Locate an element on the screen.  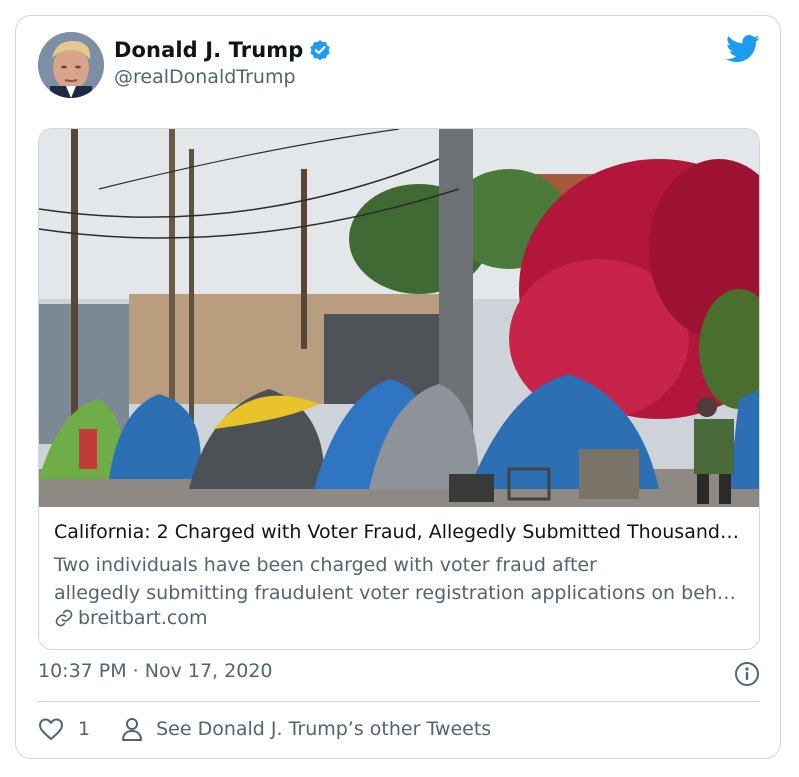
heart-icon is located at coordinates (51, 729).